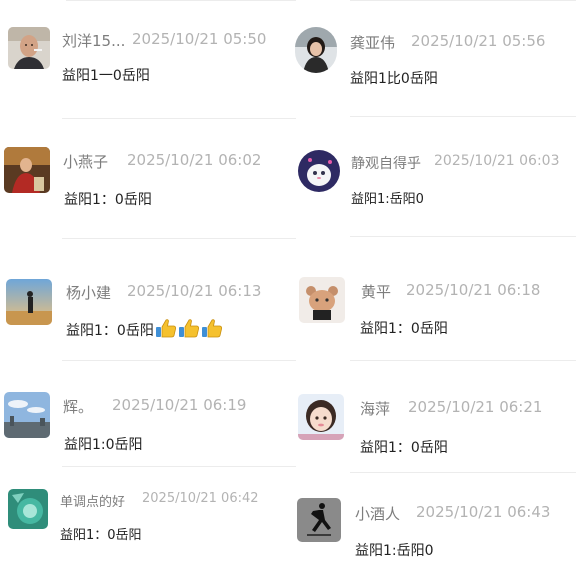 Image resolution: width=576 pixels, height=565 pixels. What do you see at coordinates (497, 161) in the screenshot?
I see `comment-timestamp: 2025/10/21 06:03` at bounding box center [497, 161].